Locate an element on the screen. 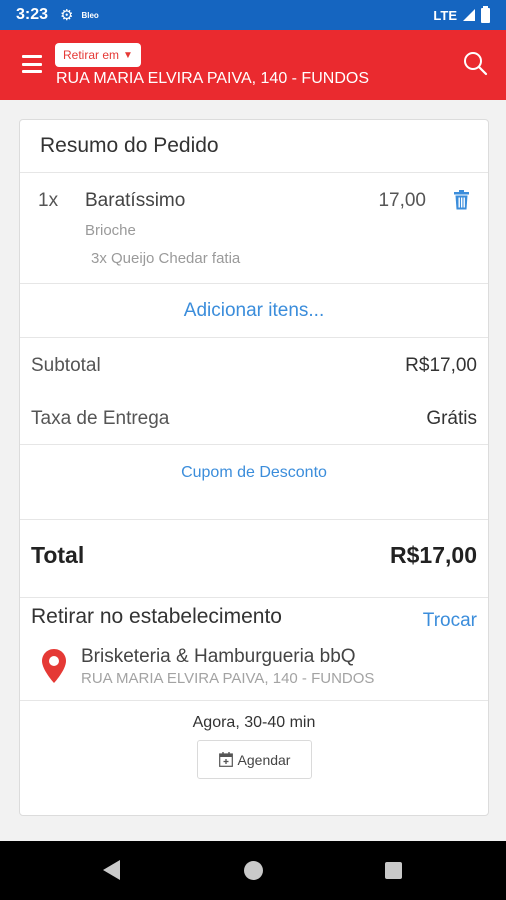 The width and height of the screenshot is (506, 900). home-icon is located at coordinates (253, 870).